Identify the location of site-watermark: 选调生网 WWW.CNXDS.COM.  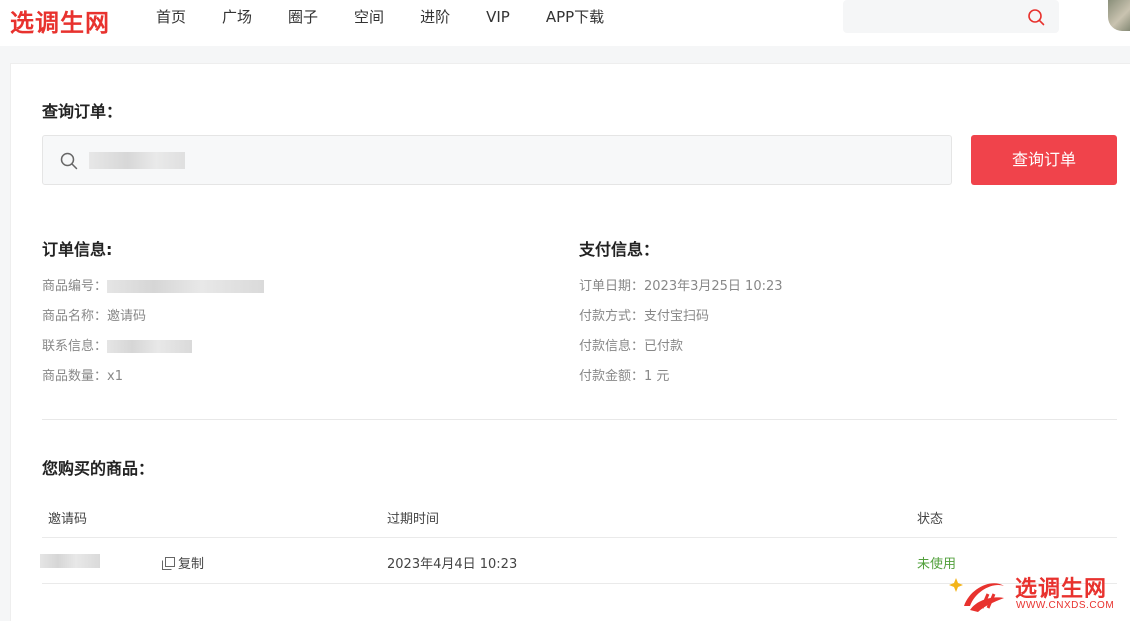
(1039, 594).